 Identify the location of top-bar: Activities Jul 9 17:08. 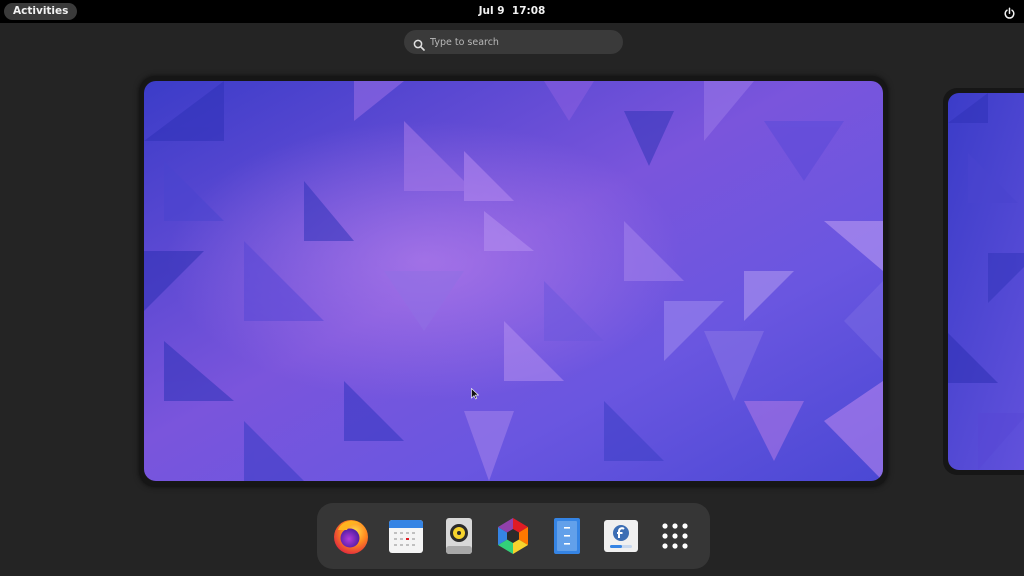
(512, 11).